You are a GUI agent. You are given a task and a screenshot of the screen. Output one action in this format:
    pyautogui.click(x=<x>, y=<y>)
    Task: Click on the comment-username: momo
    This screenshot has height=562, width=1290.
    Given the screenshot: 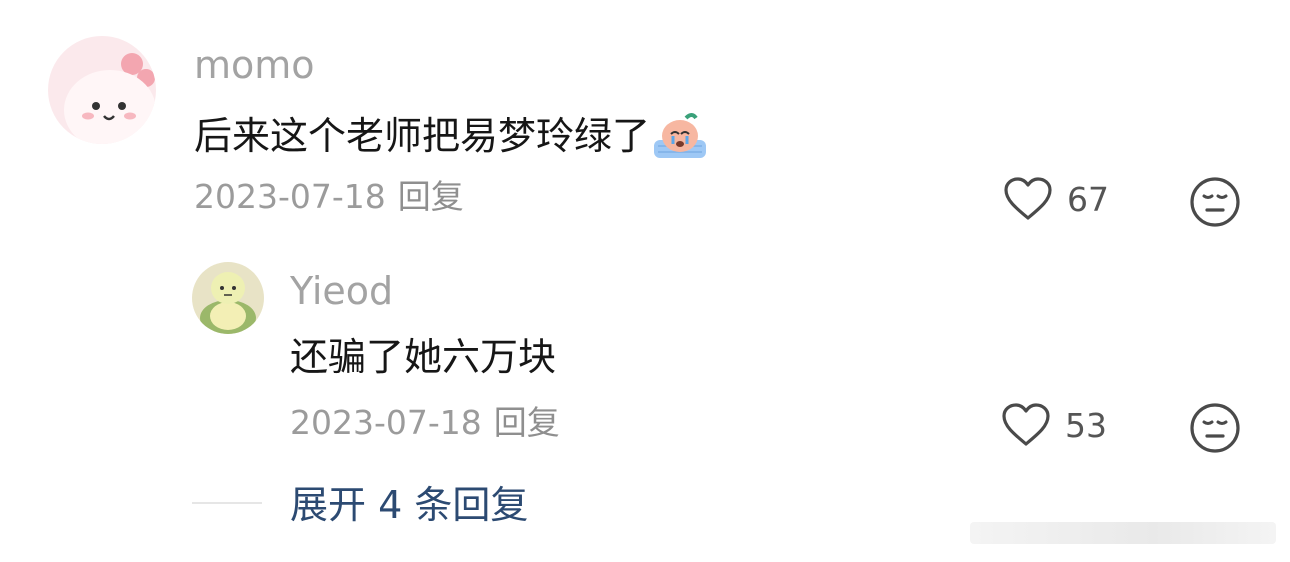 What is the action you would take?
    pyautogui.click(x=254, y=65)
    